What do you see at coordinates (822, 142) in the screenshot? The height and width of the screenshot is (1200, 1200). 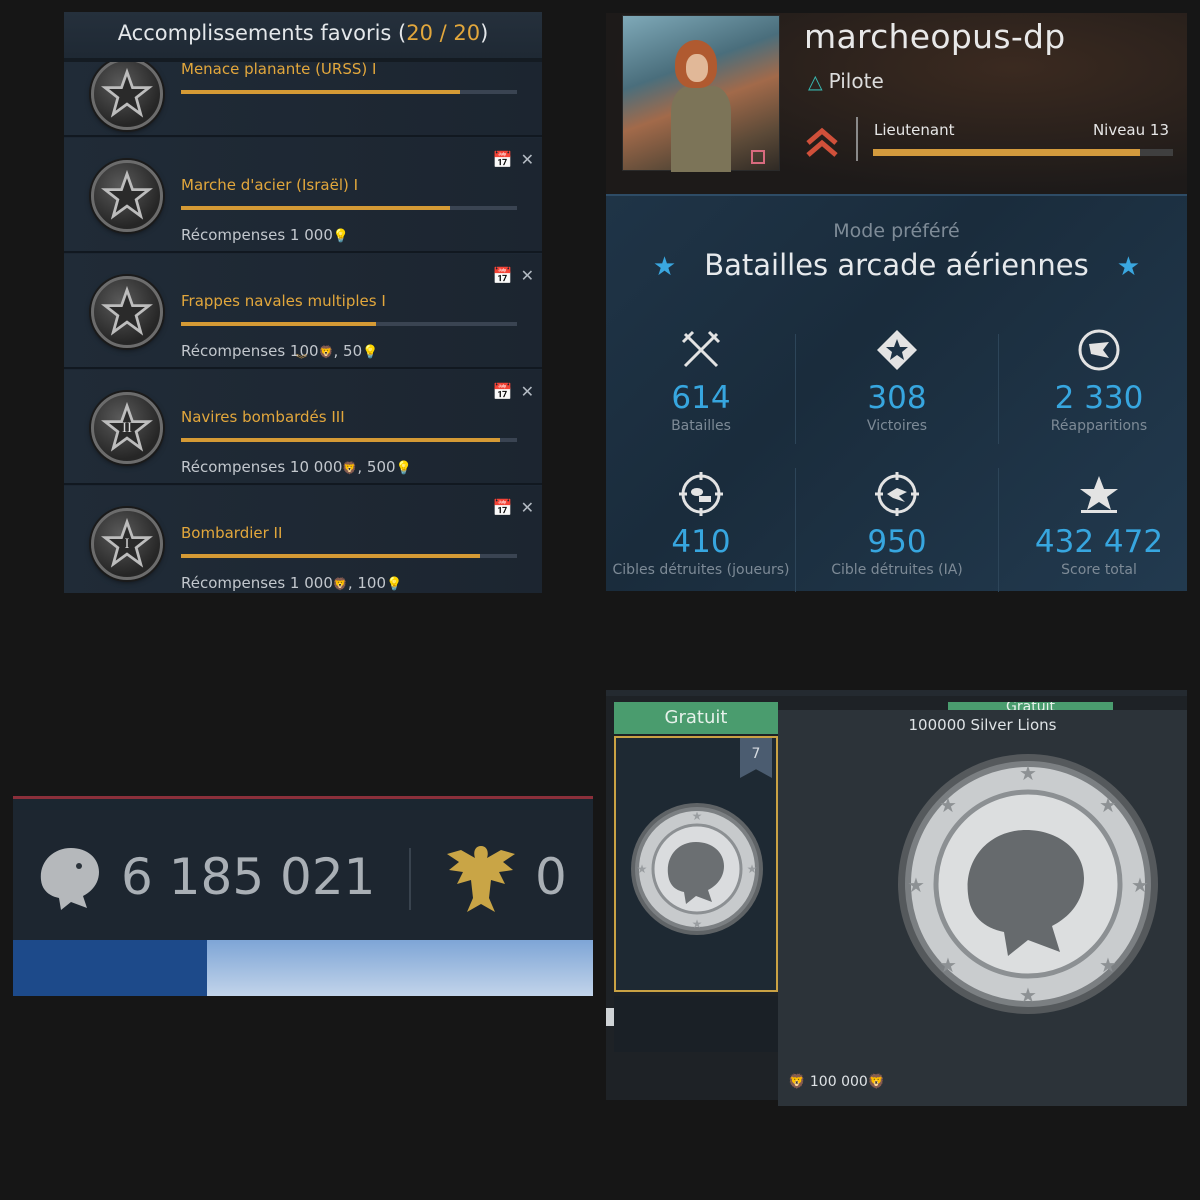 I see `rank-chevron-icon` at bounding box center [822, 142].